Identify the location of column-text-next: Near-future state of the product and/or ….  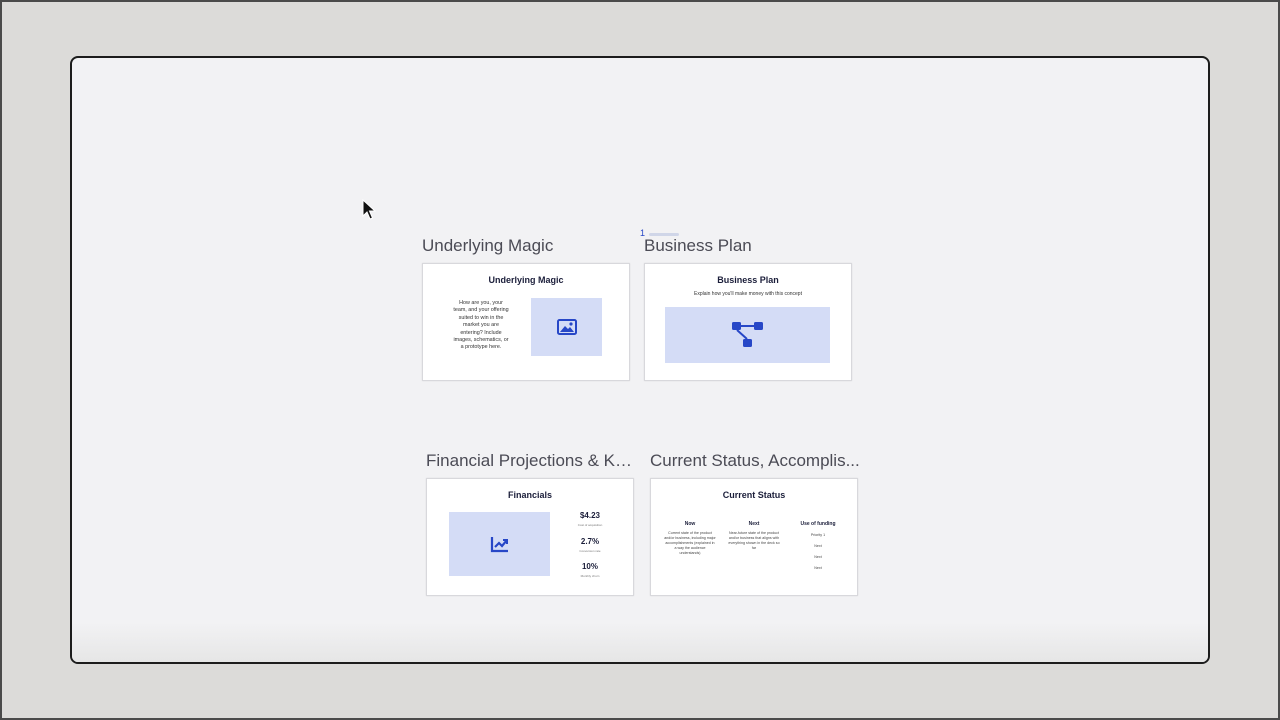
(754, 540).